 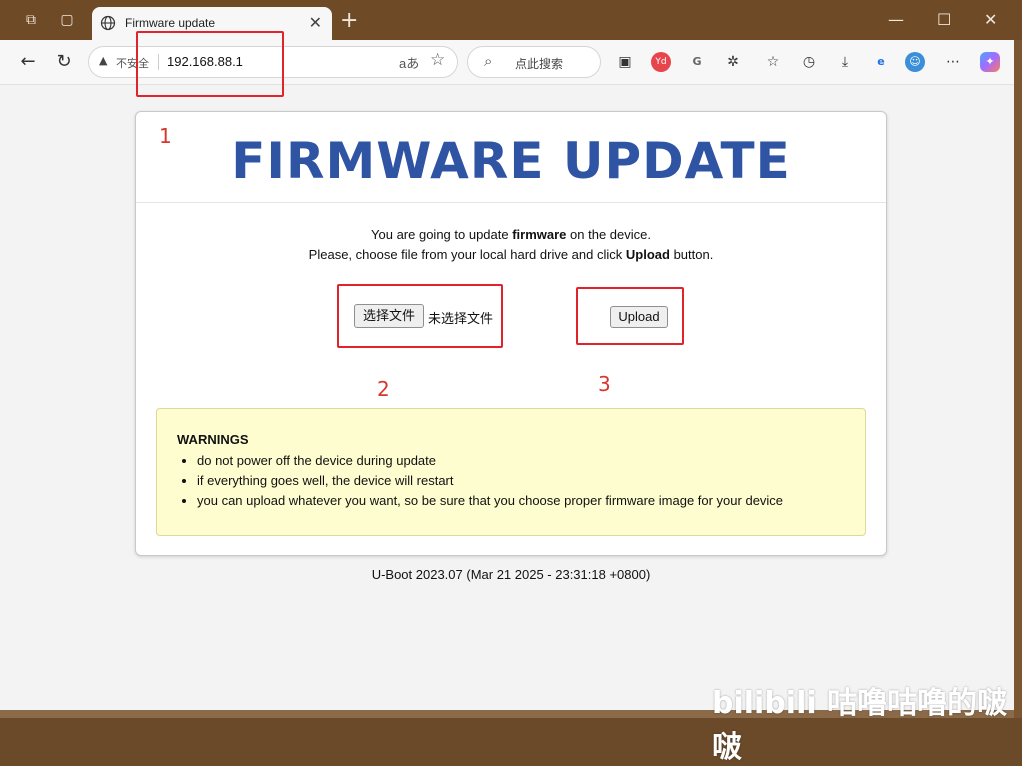 What do you see at coordinates (170, 23) in the screenshot?
I see `tab-title: Firmware update` at bounding box center [170, 23].